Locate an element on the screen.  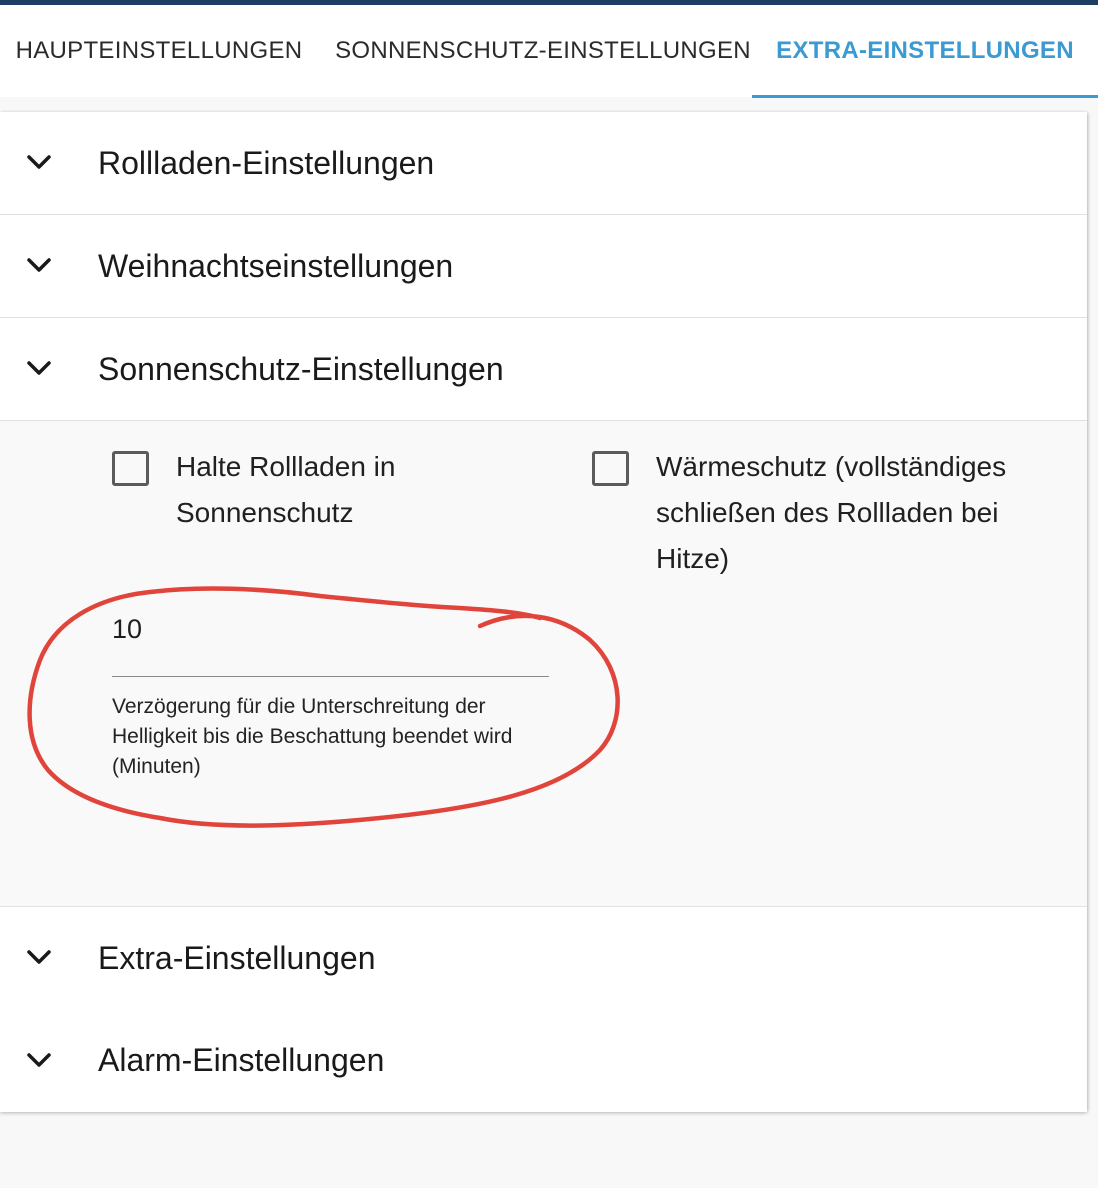
tab-label: EXTRA-EINSTELLUNGEN is located at coordinates (925, 50).